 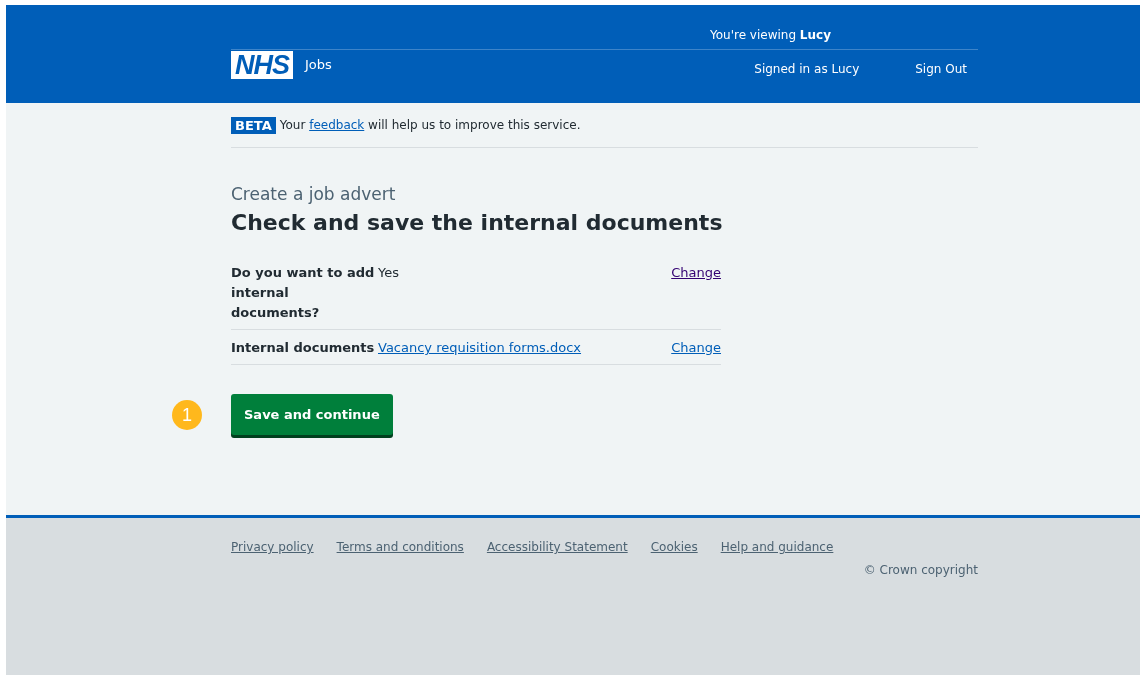 I want to click on signed-in-text: Signed in as Lucy, so click(x=807, y=70).